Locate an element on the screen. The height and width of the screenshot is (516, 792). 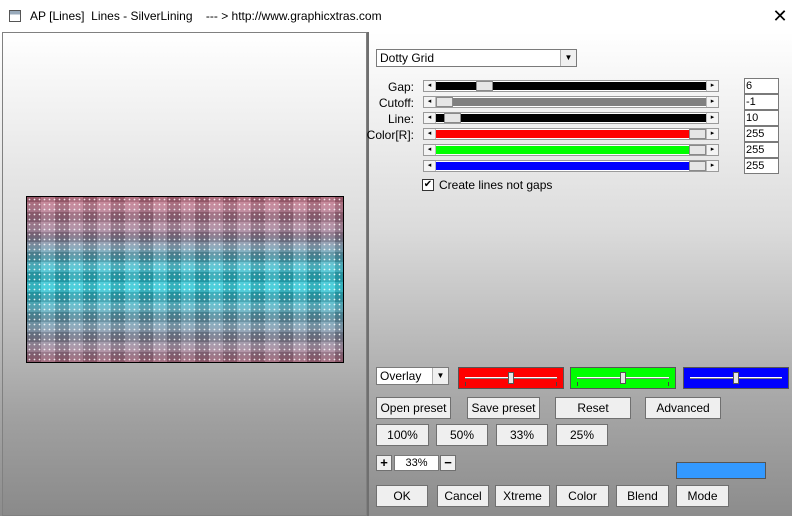
cutoff-slider-fill is located at coordinates (571, 102).